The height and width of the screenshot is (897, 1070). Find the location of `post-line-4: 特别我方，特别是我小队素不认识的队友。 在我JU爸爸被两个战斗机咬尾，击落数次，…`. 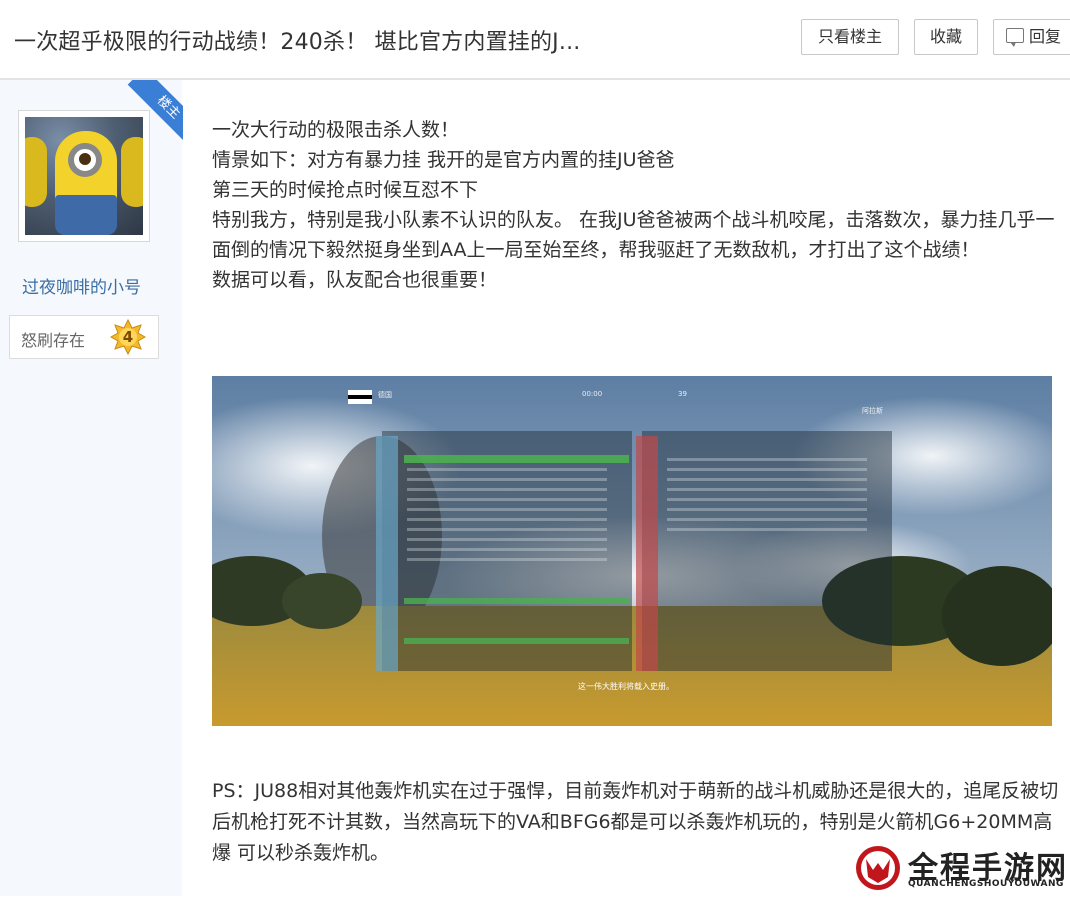

post-line-4: 特别我方，特别是我小队素不认识的队友。 在我JU爸爸被两个战斗机咬尾，击落数次，… is located at coordinates (633, 235).